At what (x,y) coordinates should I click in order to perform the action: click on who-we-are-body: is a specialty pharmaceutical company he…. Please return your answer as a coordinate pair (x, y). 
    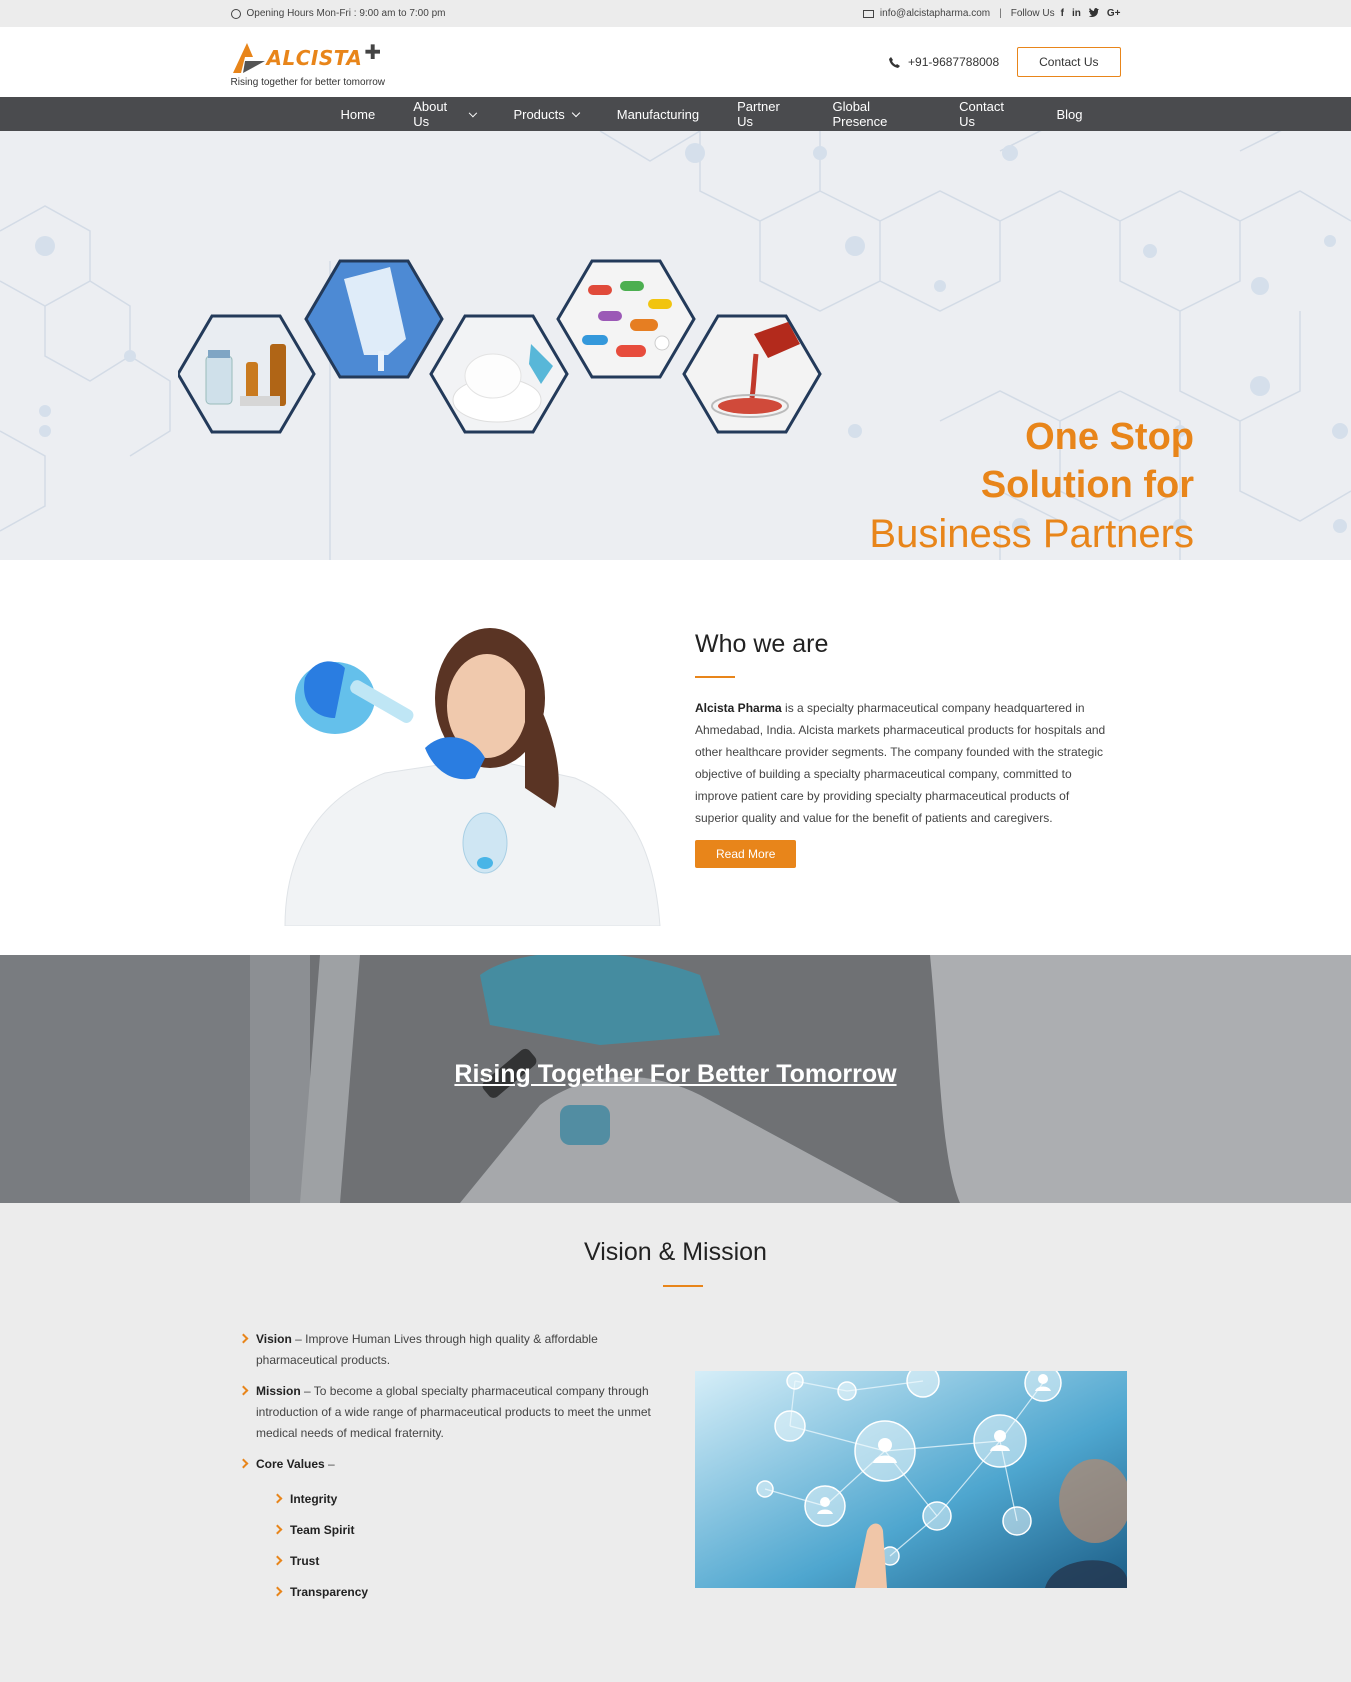
    Looking at the image, I should click on (900, 763).